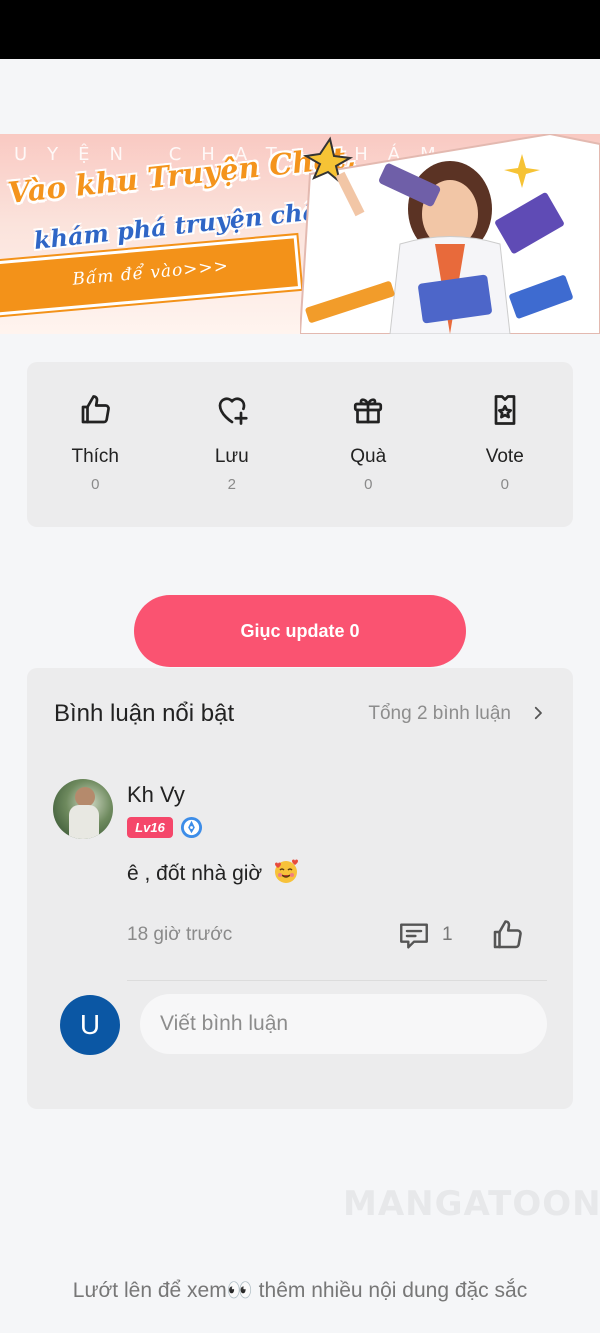  I want to click on write-comment-input, so click(343, 1024).